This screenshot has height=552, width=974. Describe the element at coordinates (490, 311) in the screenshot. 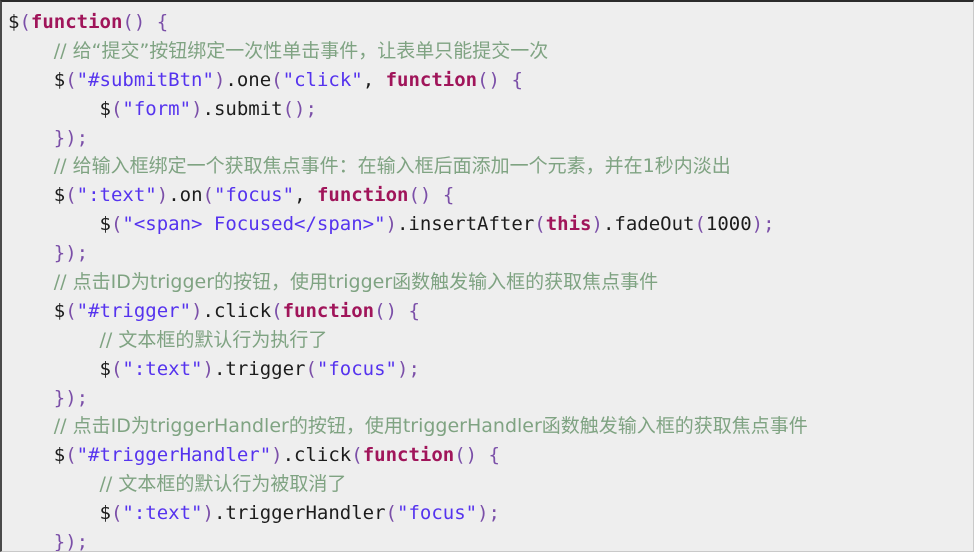

I see `code-line: $("#trigger").click(function() {` at that location.